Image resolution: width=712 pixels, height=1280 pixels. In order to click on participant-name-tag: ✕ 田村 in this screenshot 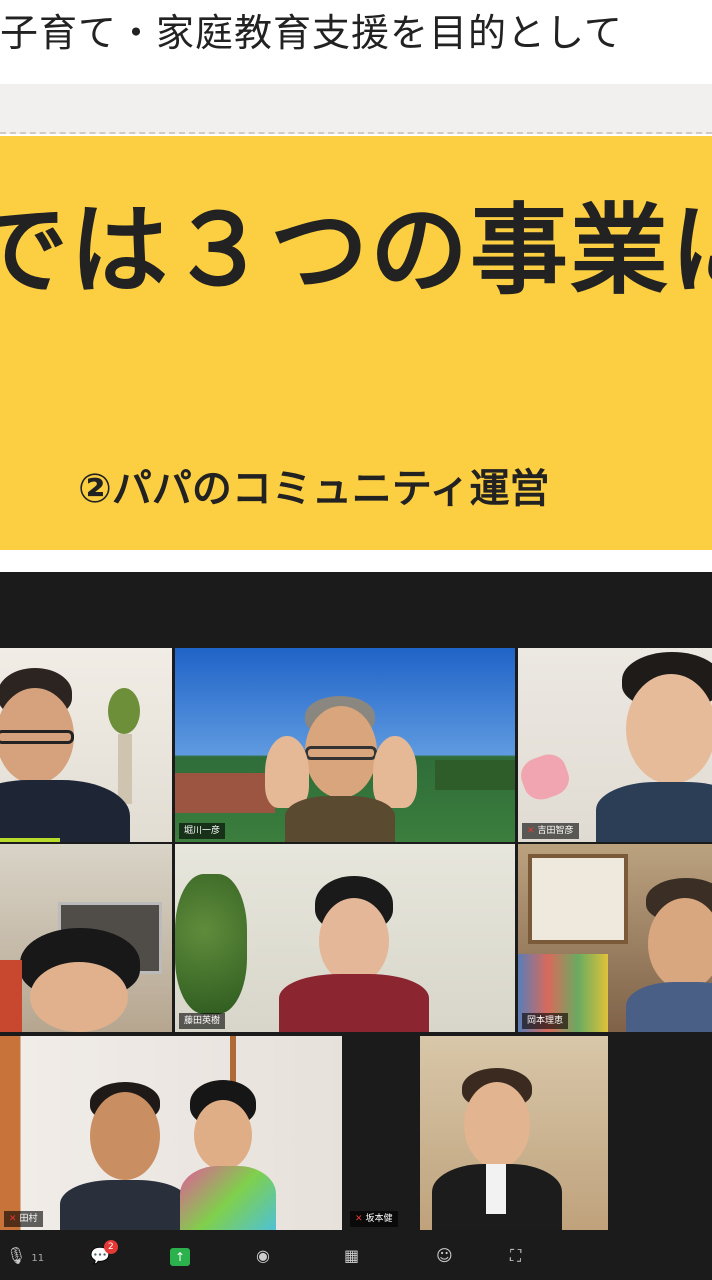, I will do `click(23, 1219)`.